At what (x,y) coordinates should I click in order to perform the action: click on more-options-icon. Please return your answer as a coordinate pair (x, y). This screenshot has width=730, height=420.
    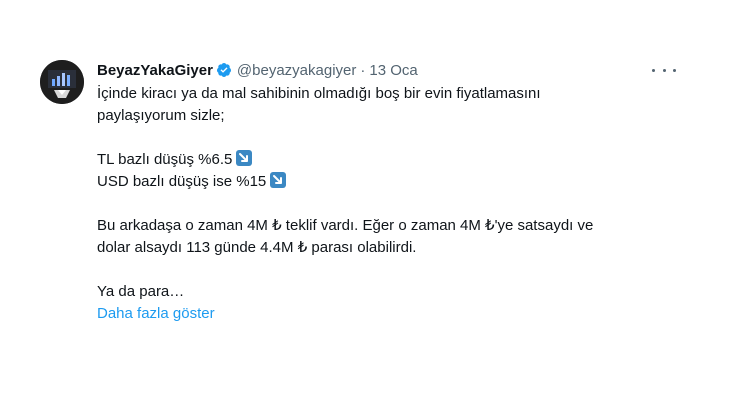
    Looking at the image, I should click on (664, 70).